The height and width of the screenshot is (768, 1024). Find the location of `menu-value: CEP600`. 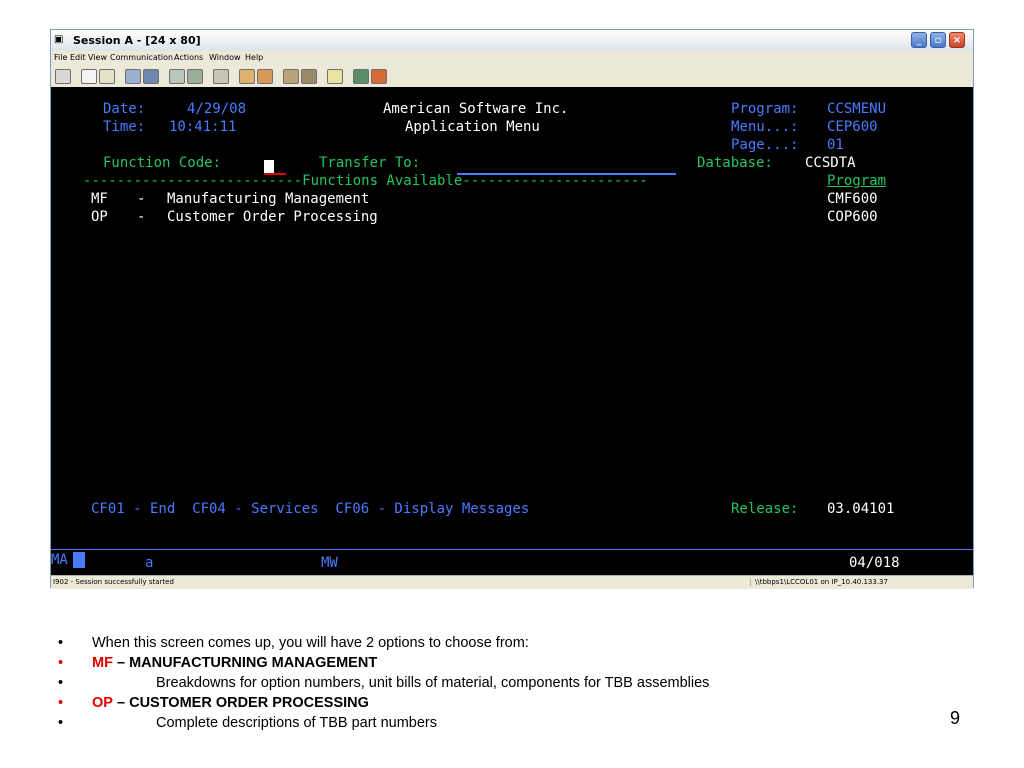

menu-value: CEP600 is located at coordinates (852, 127).